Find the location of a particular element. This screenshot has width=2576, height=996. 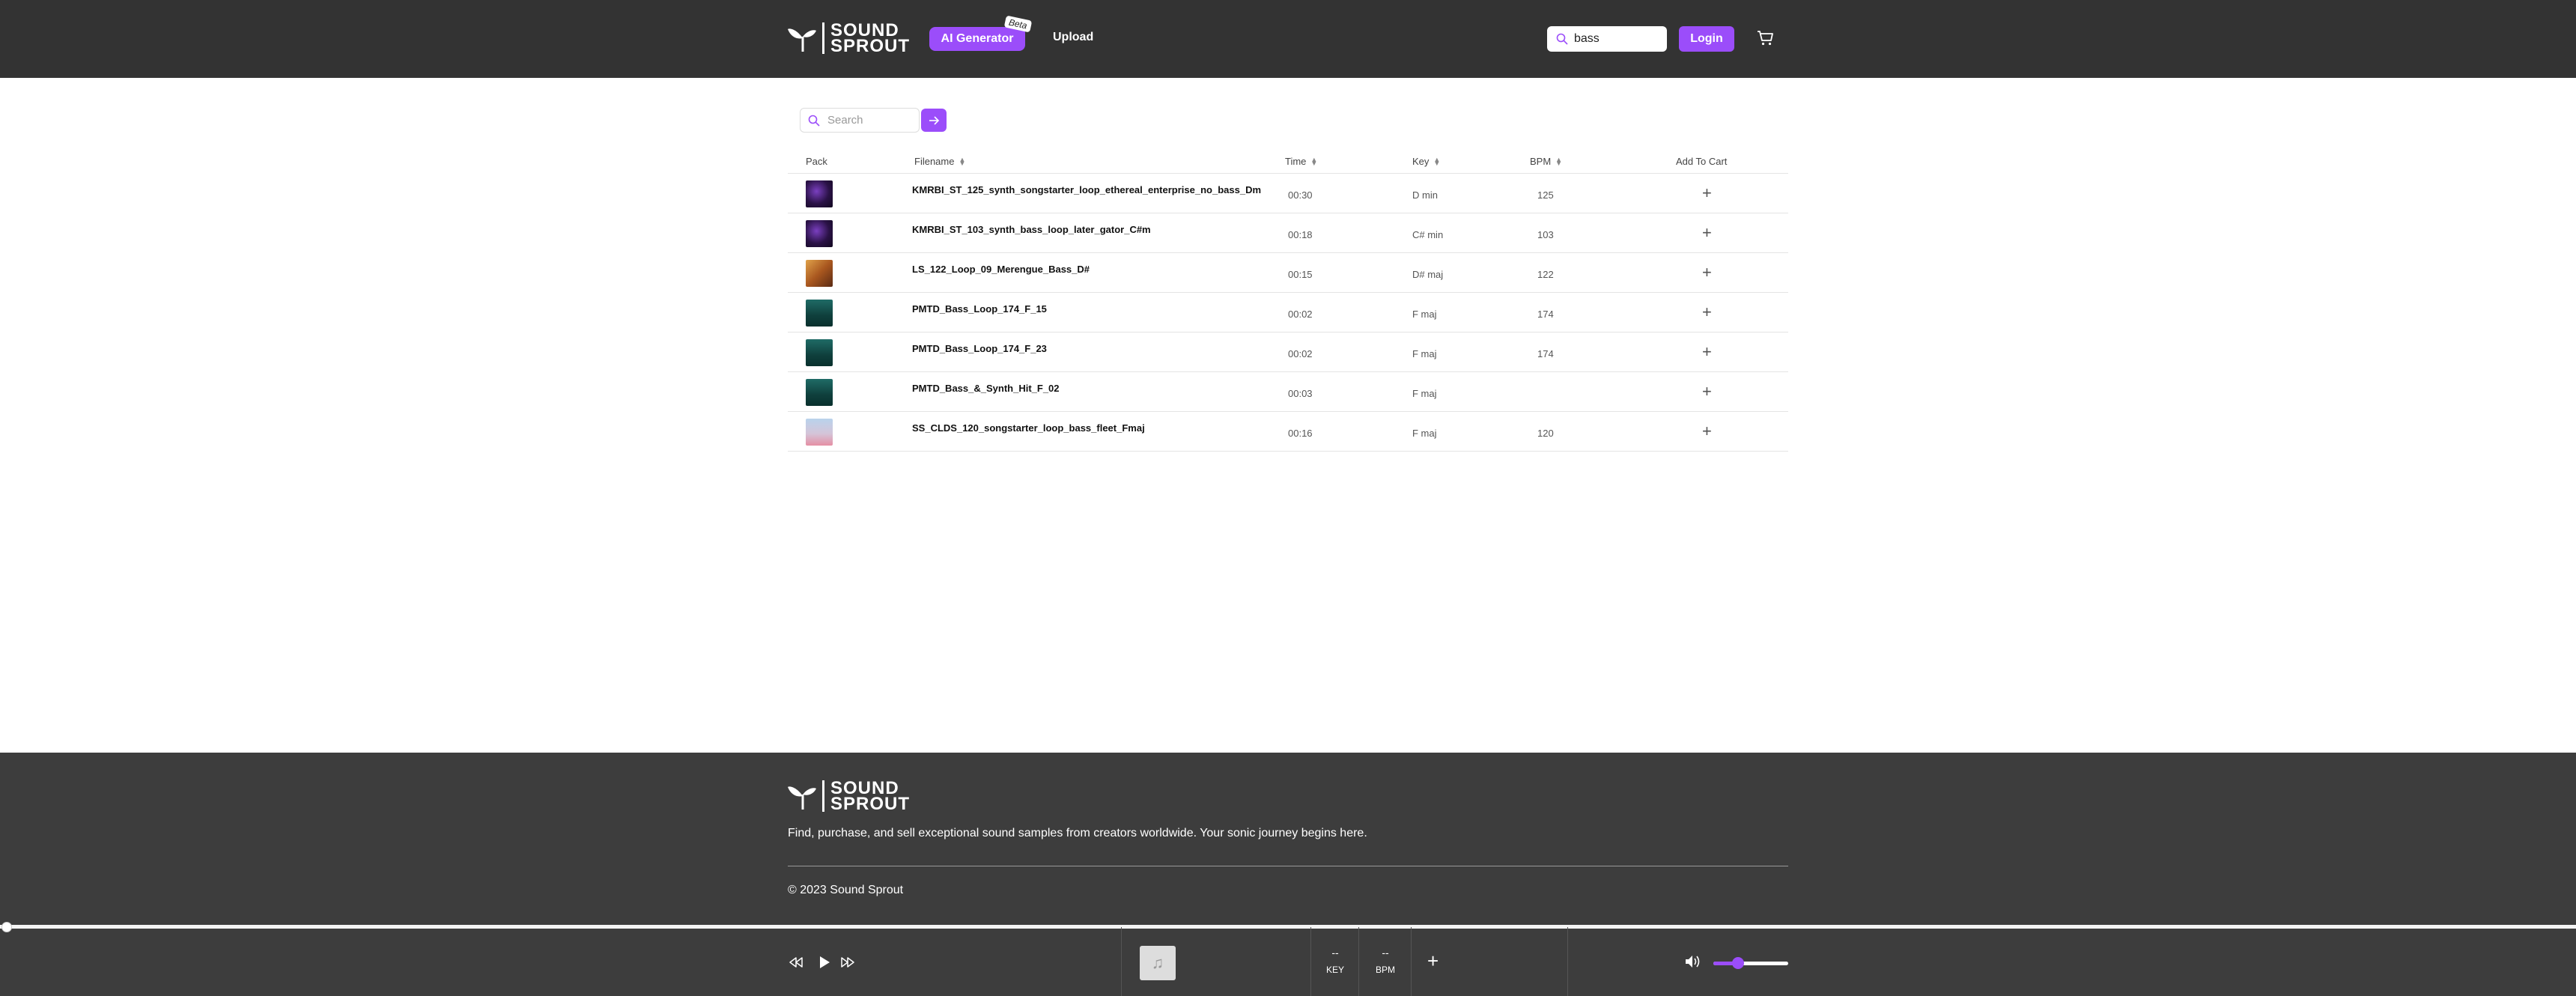

time-cell: 00:30 is located at coordinates (1300, 195).